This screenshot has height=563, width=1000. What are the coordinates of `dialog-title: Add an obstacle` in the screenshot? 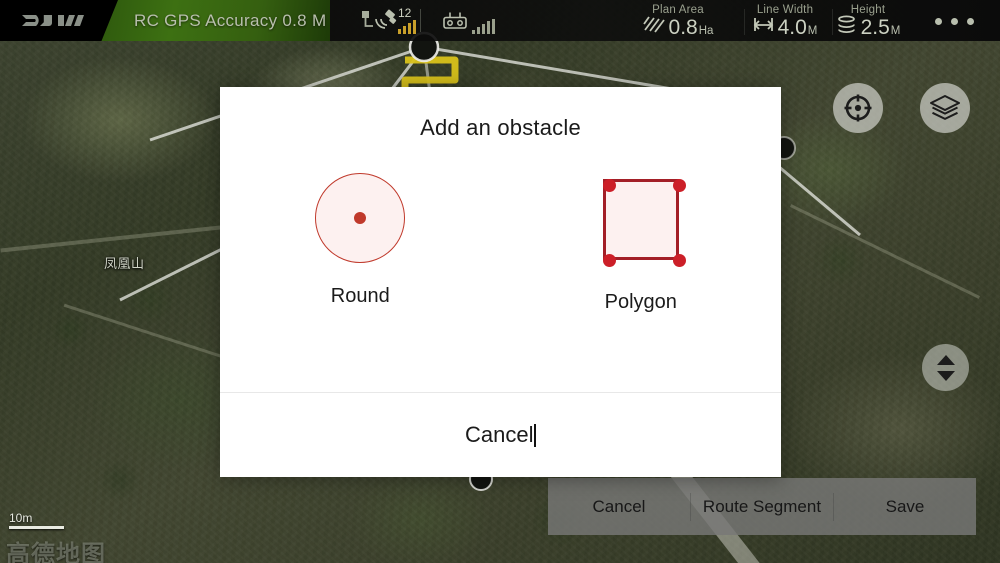 It's located at (500, 127).